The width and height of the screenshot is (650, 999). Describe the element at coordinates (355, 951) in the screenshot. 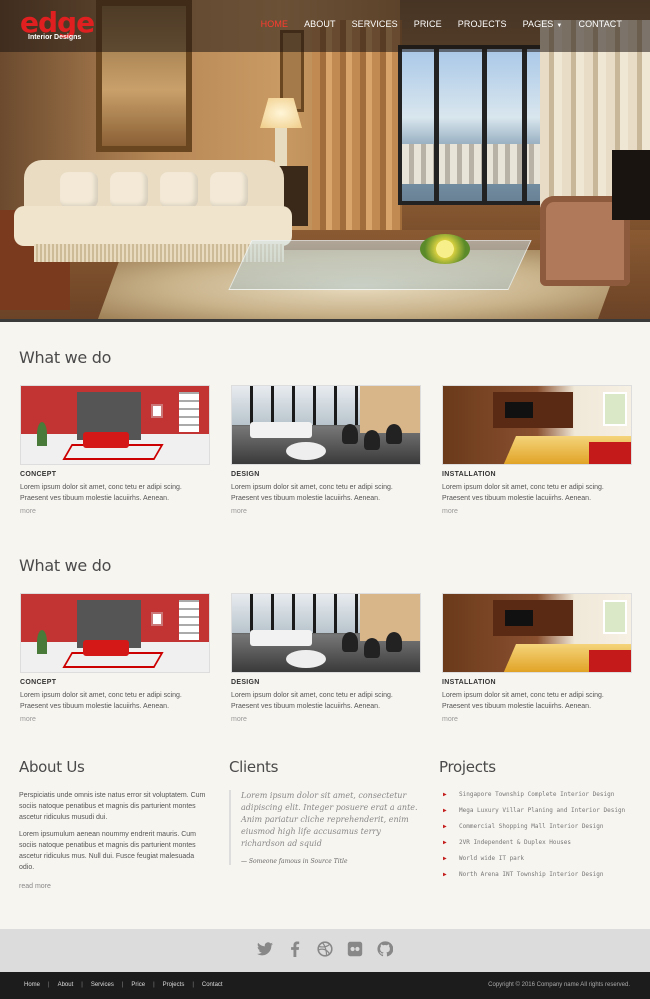

I see `flickr-icon` at that location.